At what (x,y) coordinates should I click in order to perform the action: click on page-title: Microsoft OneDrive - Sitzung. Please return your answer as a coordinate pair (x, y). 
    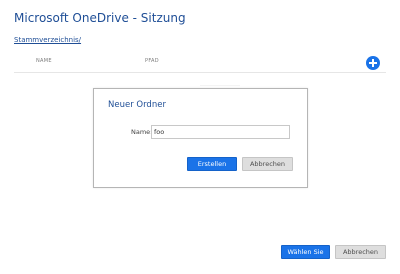
    Looking at the image, I should click on (100, 18).